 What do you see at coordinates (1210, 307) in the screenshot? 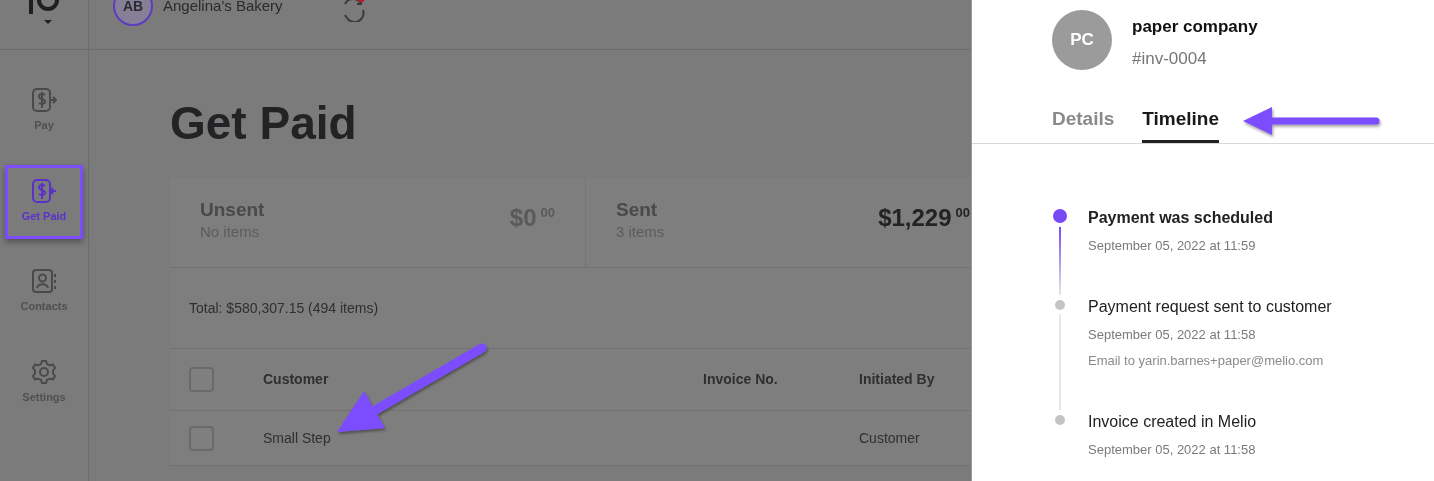
I see `event-title: Payment request sent to customer` at bounding box center [1210, 307].